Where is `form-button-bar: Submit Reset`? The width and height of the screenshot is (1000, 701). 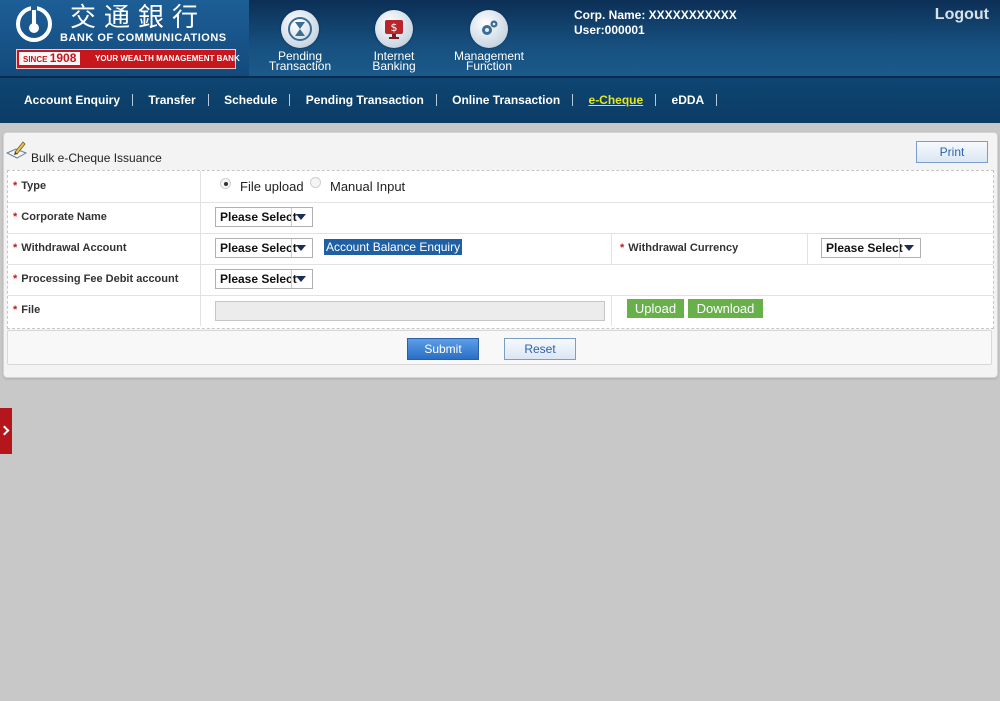
form-button-bar: Submit Reset is located at coordinates (499, 347).